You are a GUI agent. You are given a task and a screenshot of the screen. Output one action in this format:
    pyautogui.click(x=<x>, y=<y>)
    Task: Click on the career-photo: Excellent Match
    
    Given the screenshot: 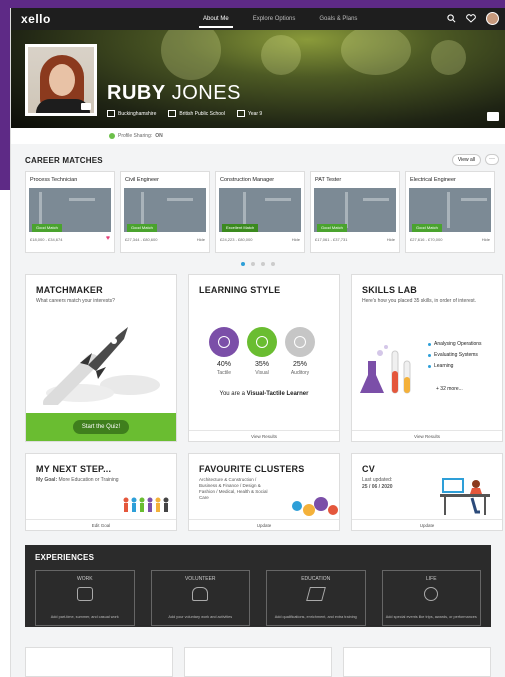 What is the action you would take?
    pyautogui.click(x=260, y=210)
    